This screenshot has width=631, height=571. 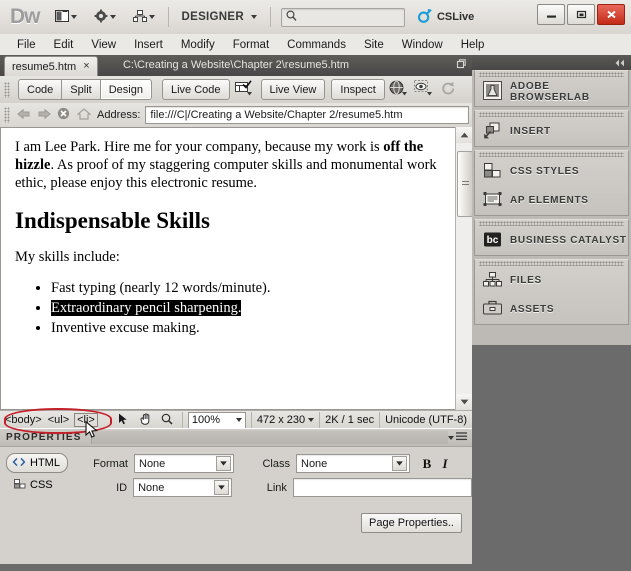 What do you see at coordinates (86, 66) in the screenshot?
I see `close-icon: ×` at bounding box center [86, 66].